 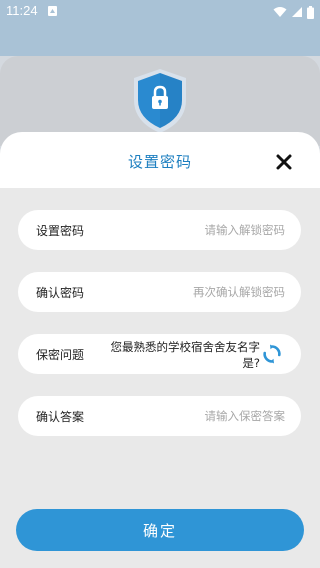 What do you see at coordinates (205, 292) in the screenshot?
I see `confirm-password-input` at bounding box center [205, 292].